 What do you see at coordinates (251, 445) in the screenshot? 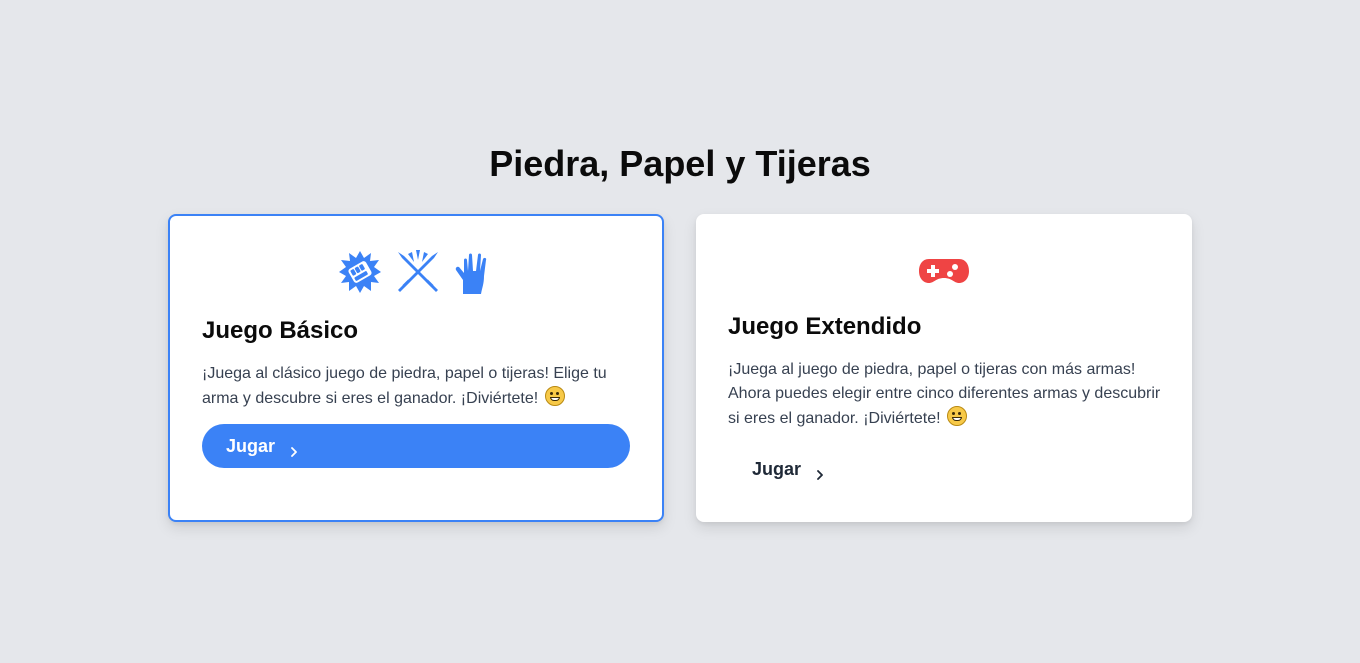
I see `play-basic-button-label: Jugar` at bounding box center [251, 445].